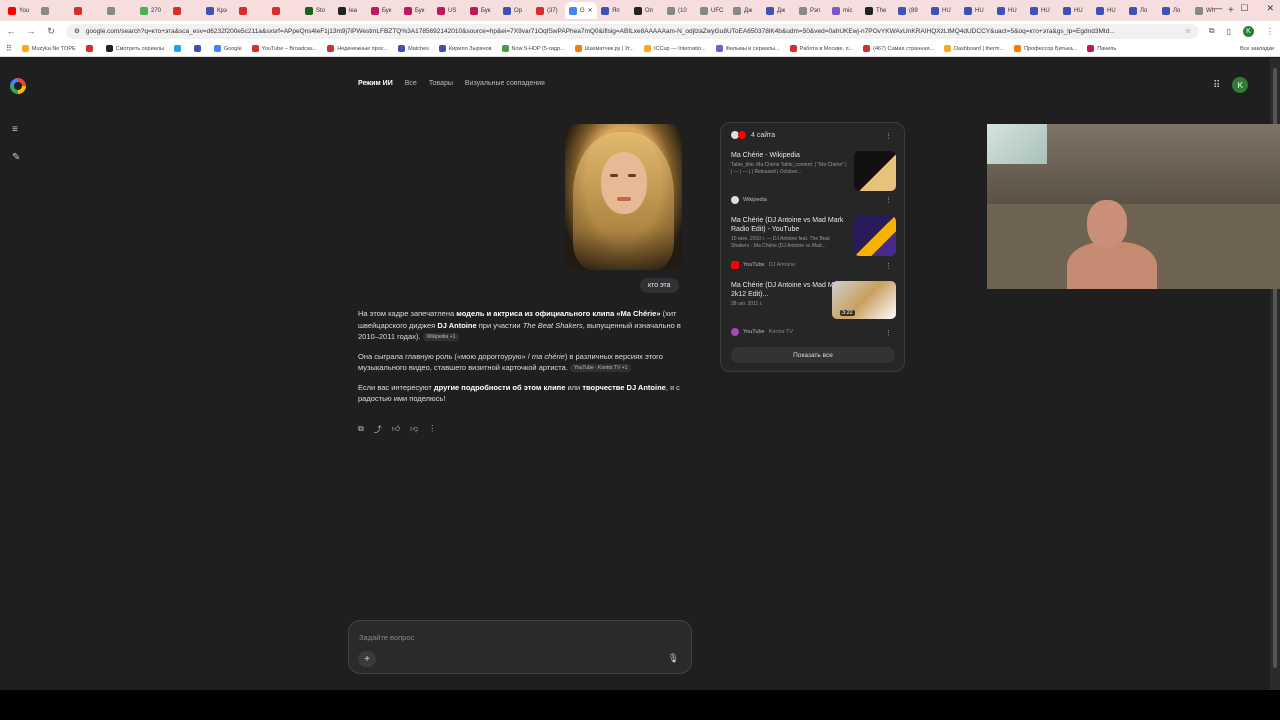 The height and width of the screenshot is (720, 1280). What do you see at coordinates (411, 83) in the screenshot?
I see `tab-all: Все` at bounding box center [411, 83].